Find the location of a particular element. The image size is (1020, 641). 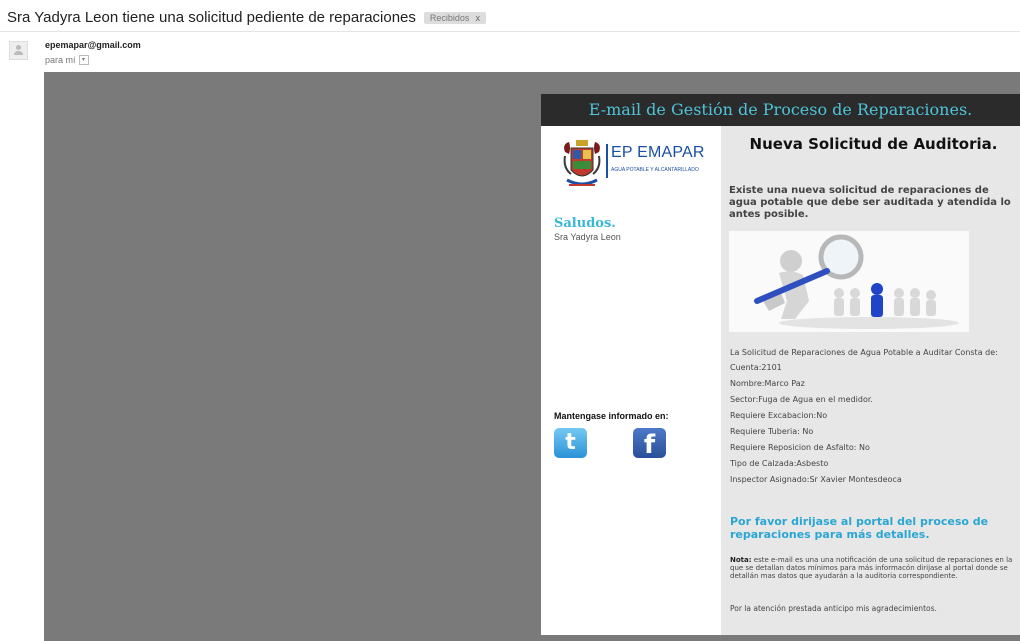

audit-illustration is located at coordinates (849, 281).